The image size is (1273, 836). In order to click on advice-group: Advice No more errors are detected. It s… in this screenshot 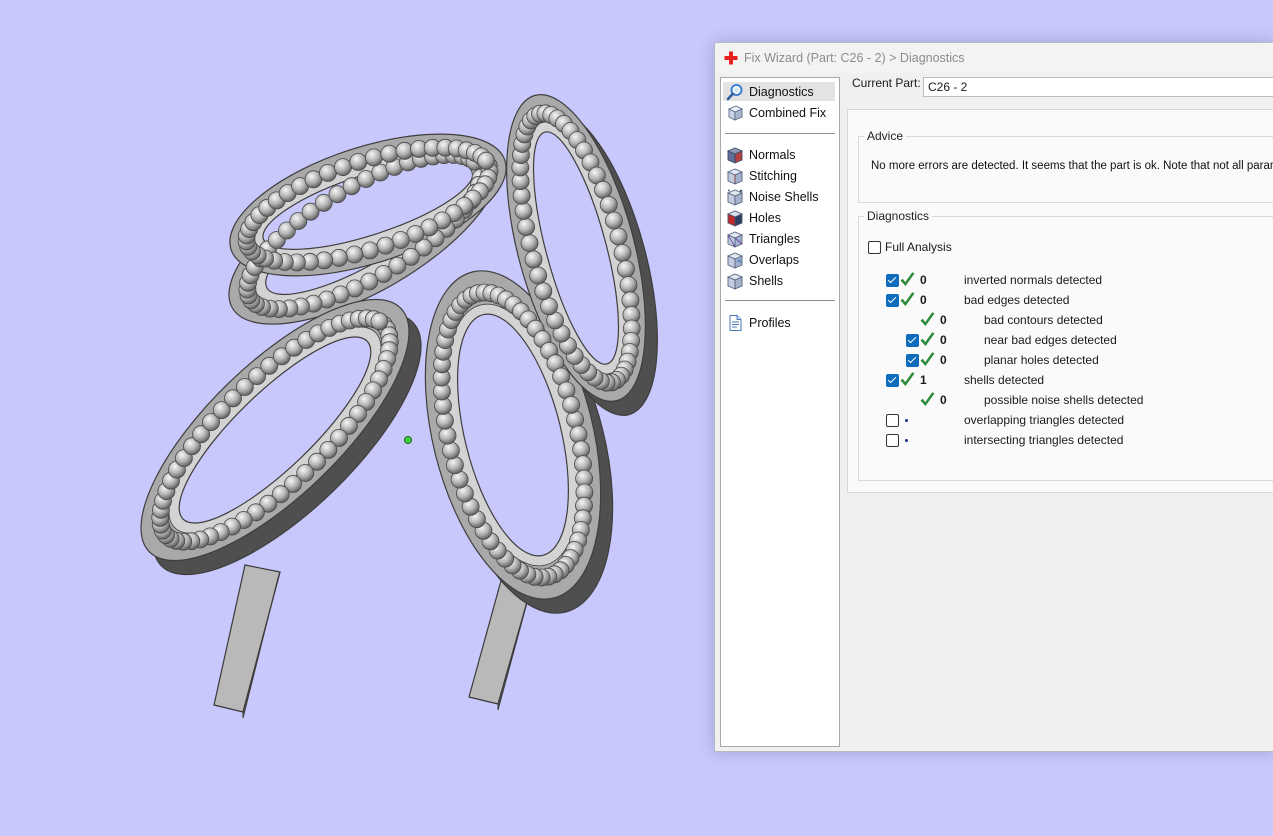, I will do `click(1065, 166)`.